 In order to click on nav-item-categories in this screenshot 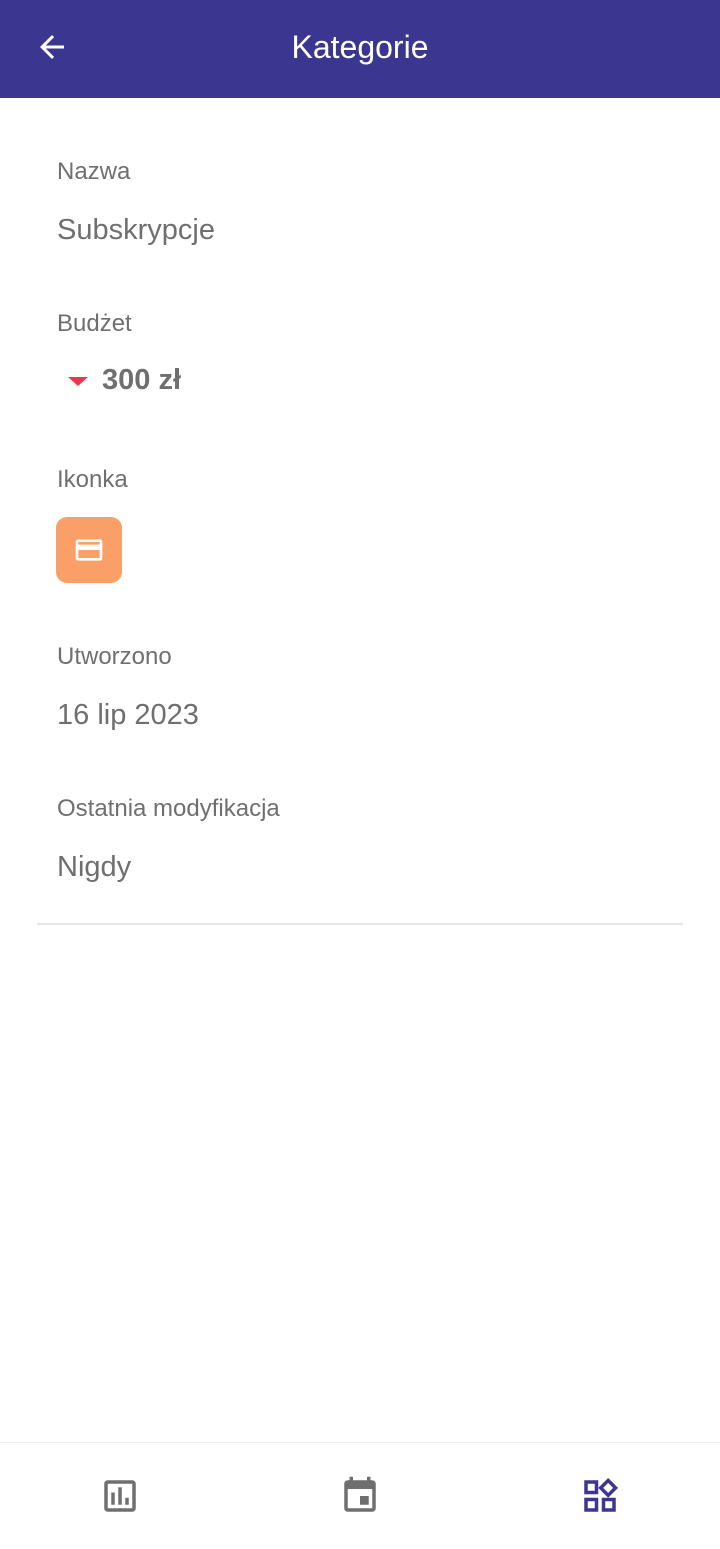, I will do `click(600, 1496)`.